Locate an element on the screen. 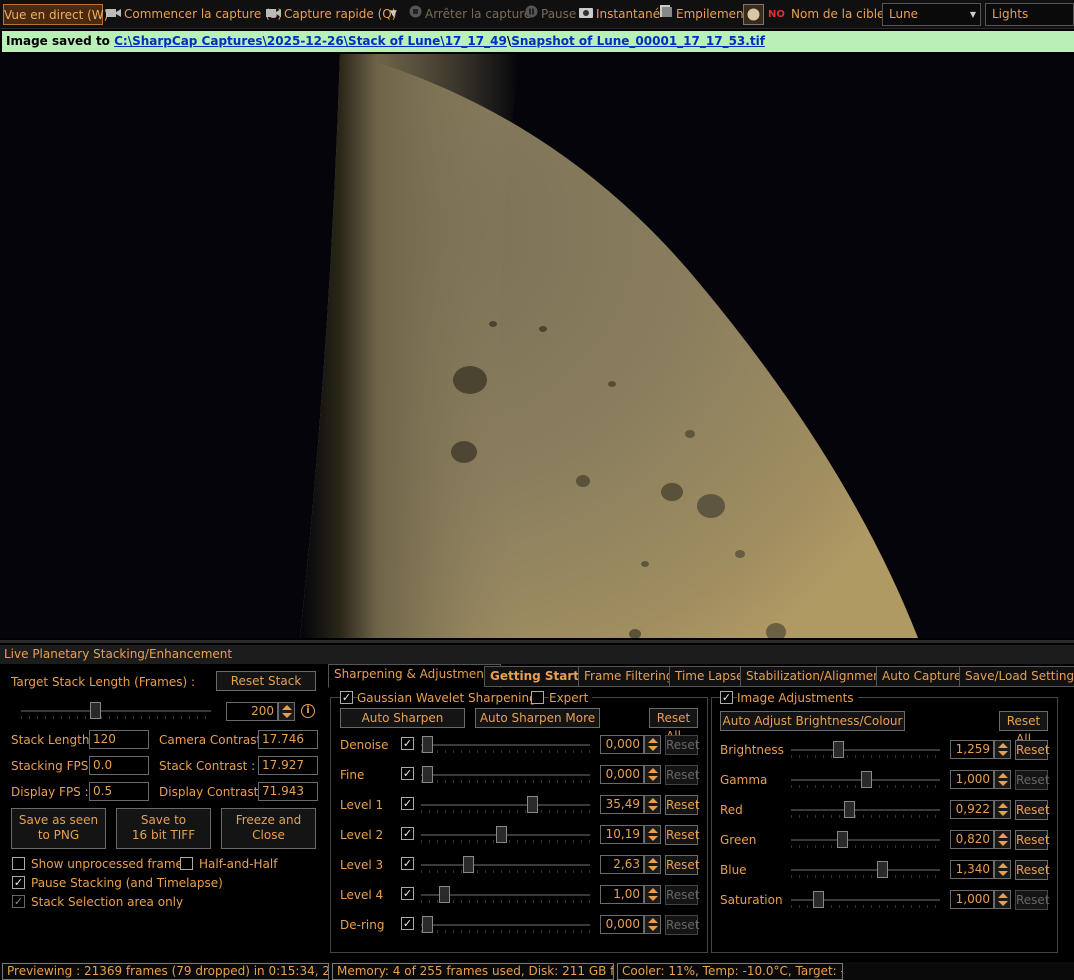 Image resolution: width=1074 pixels, height=980 pixels. sharpen-level-4-checkbox: ✓ is located at coordinates (407, 893).